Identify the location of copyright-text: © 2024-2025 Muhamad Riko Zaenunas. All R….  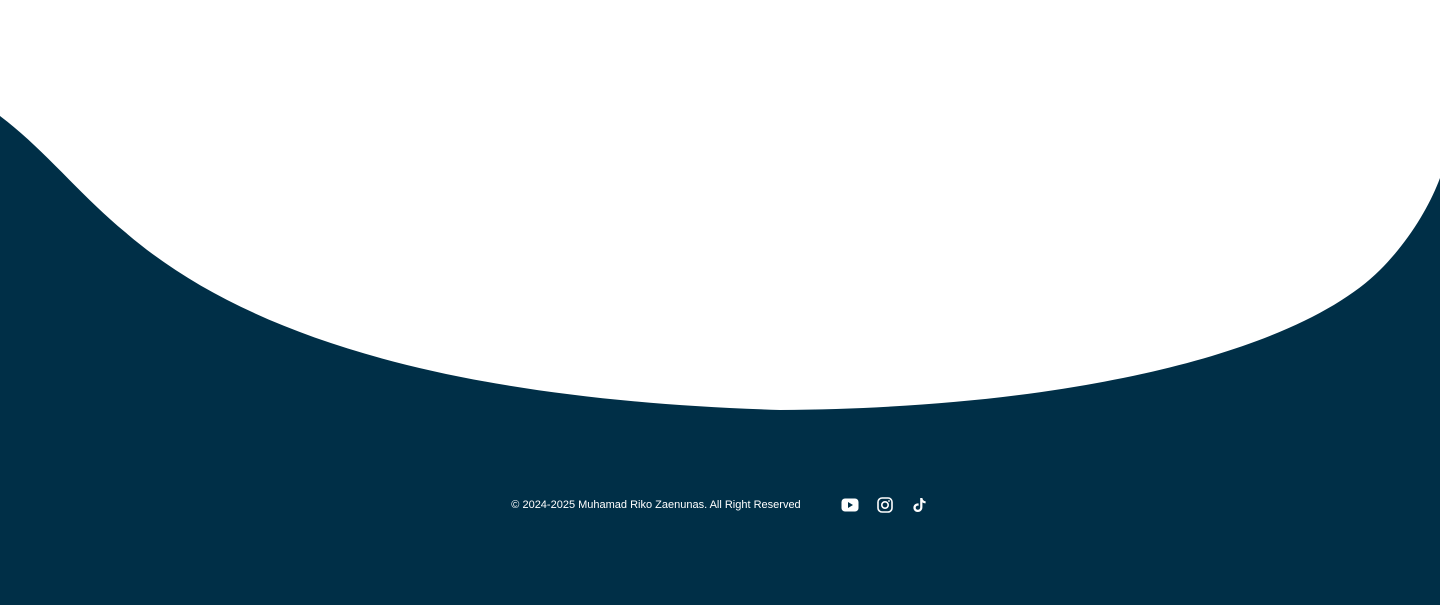
(656, 505).